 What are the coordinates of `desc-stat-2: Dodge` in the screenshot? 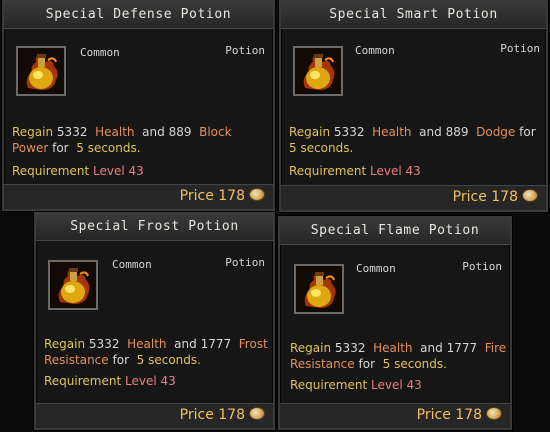 It's located at (496, 132).